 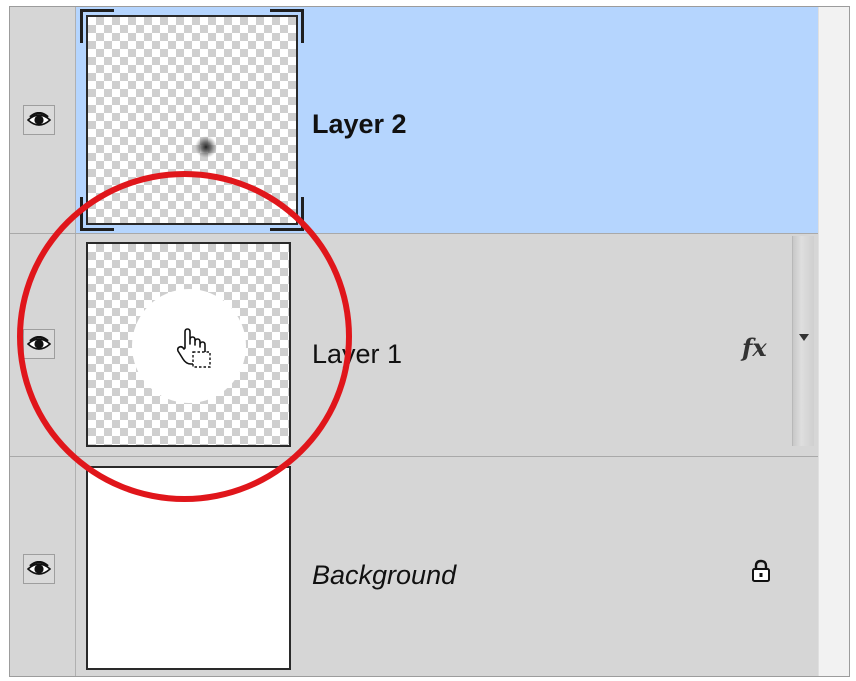 What do you see at coordinates (833, 341) in the screenshot?
I see `panel-right-gutter` at bounding box center [833, 341].